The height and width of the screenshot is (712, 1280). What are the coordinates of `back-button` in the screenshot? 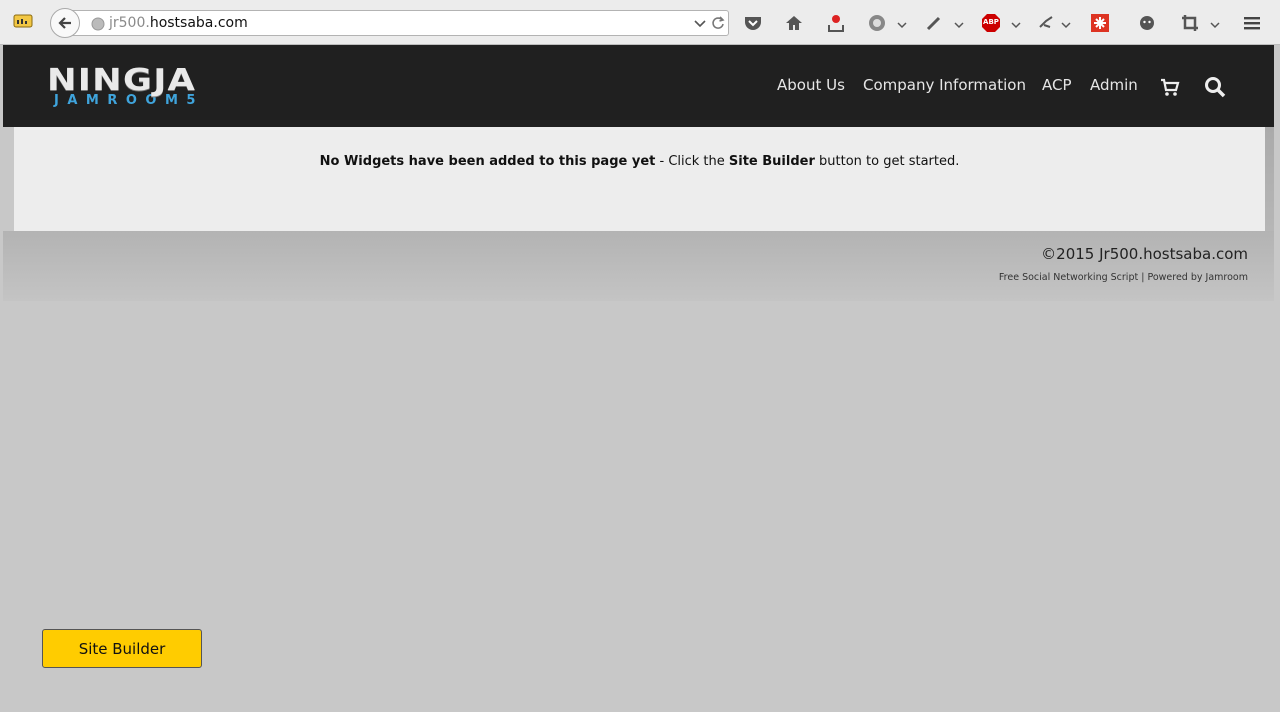 It's located at (65, 23).